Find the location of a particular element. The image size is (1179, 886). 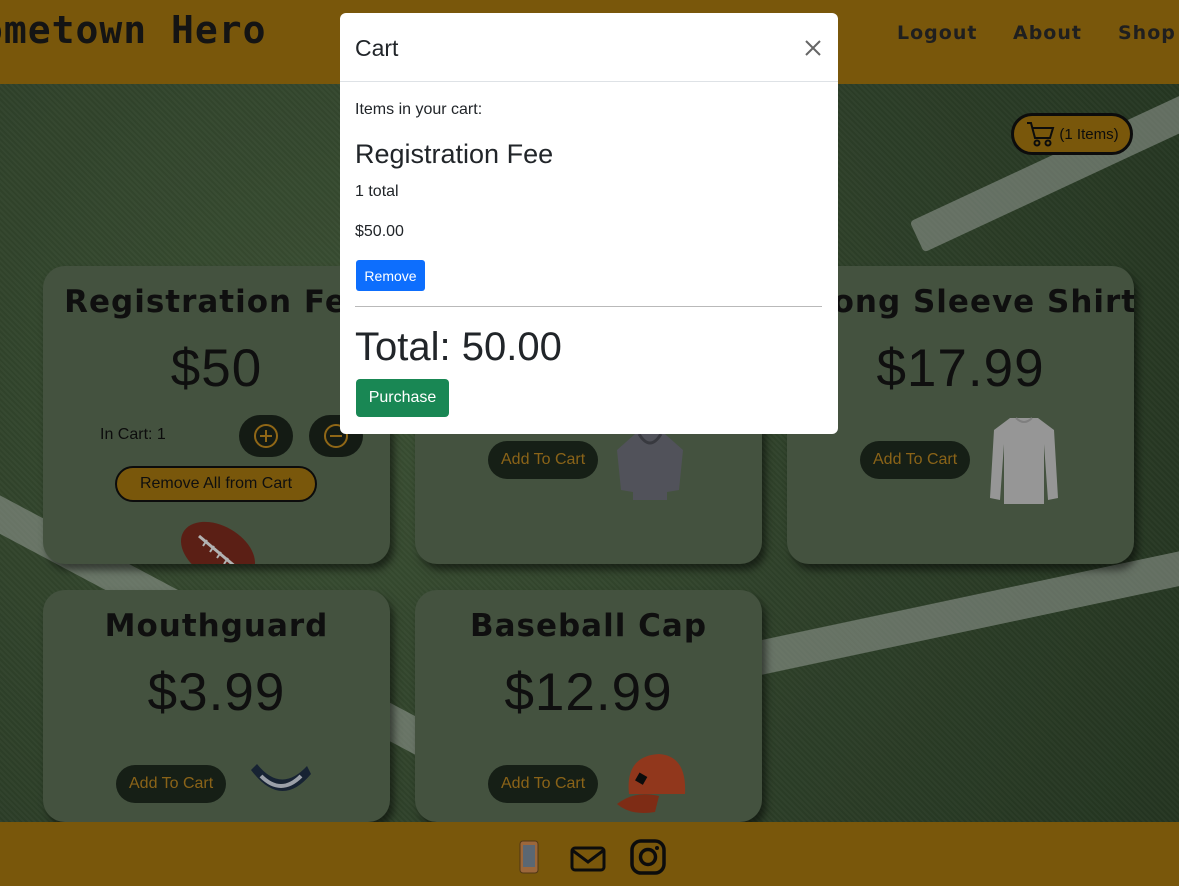

purchase-button: Purchase is located at coordinates (402, 398).